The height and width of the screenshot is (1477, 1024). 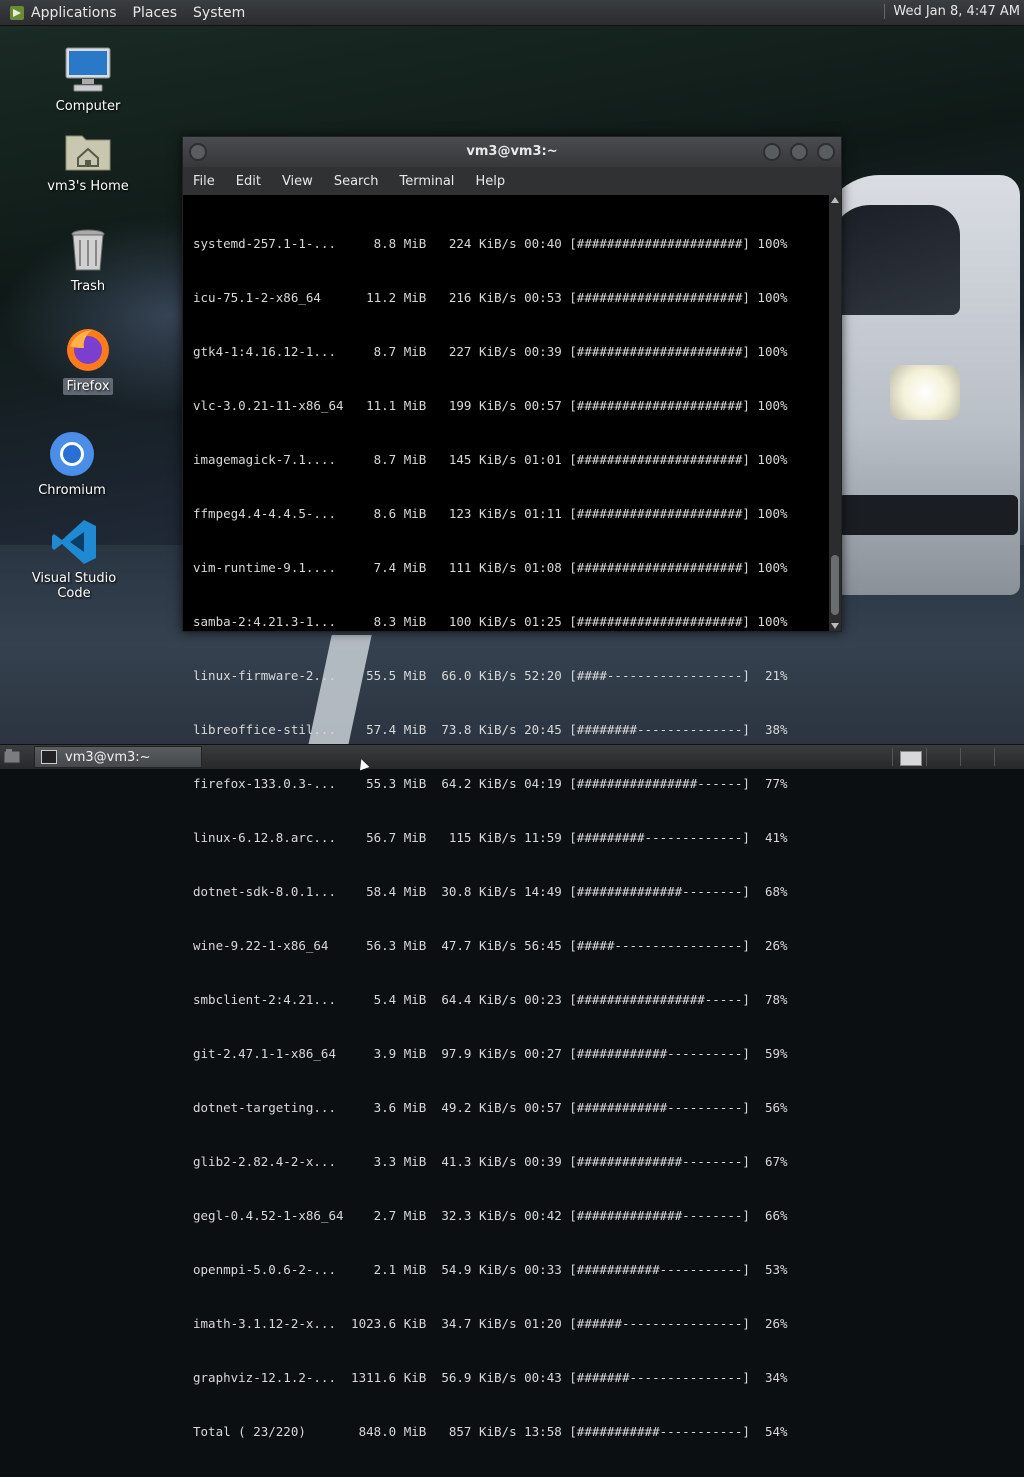 What do you see at coordinates (826, 152) in the screenshot?
I see `close-icon` at bounding box center [826, 152].